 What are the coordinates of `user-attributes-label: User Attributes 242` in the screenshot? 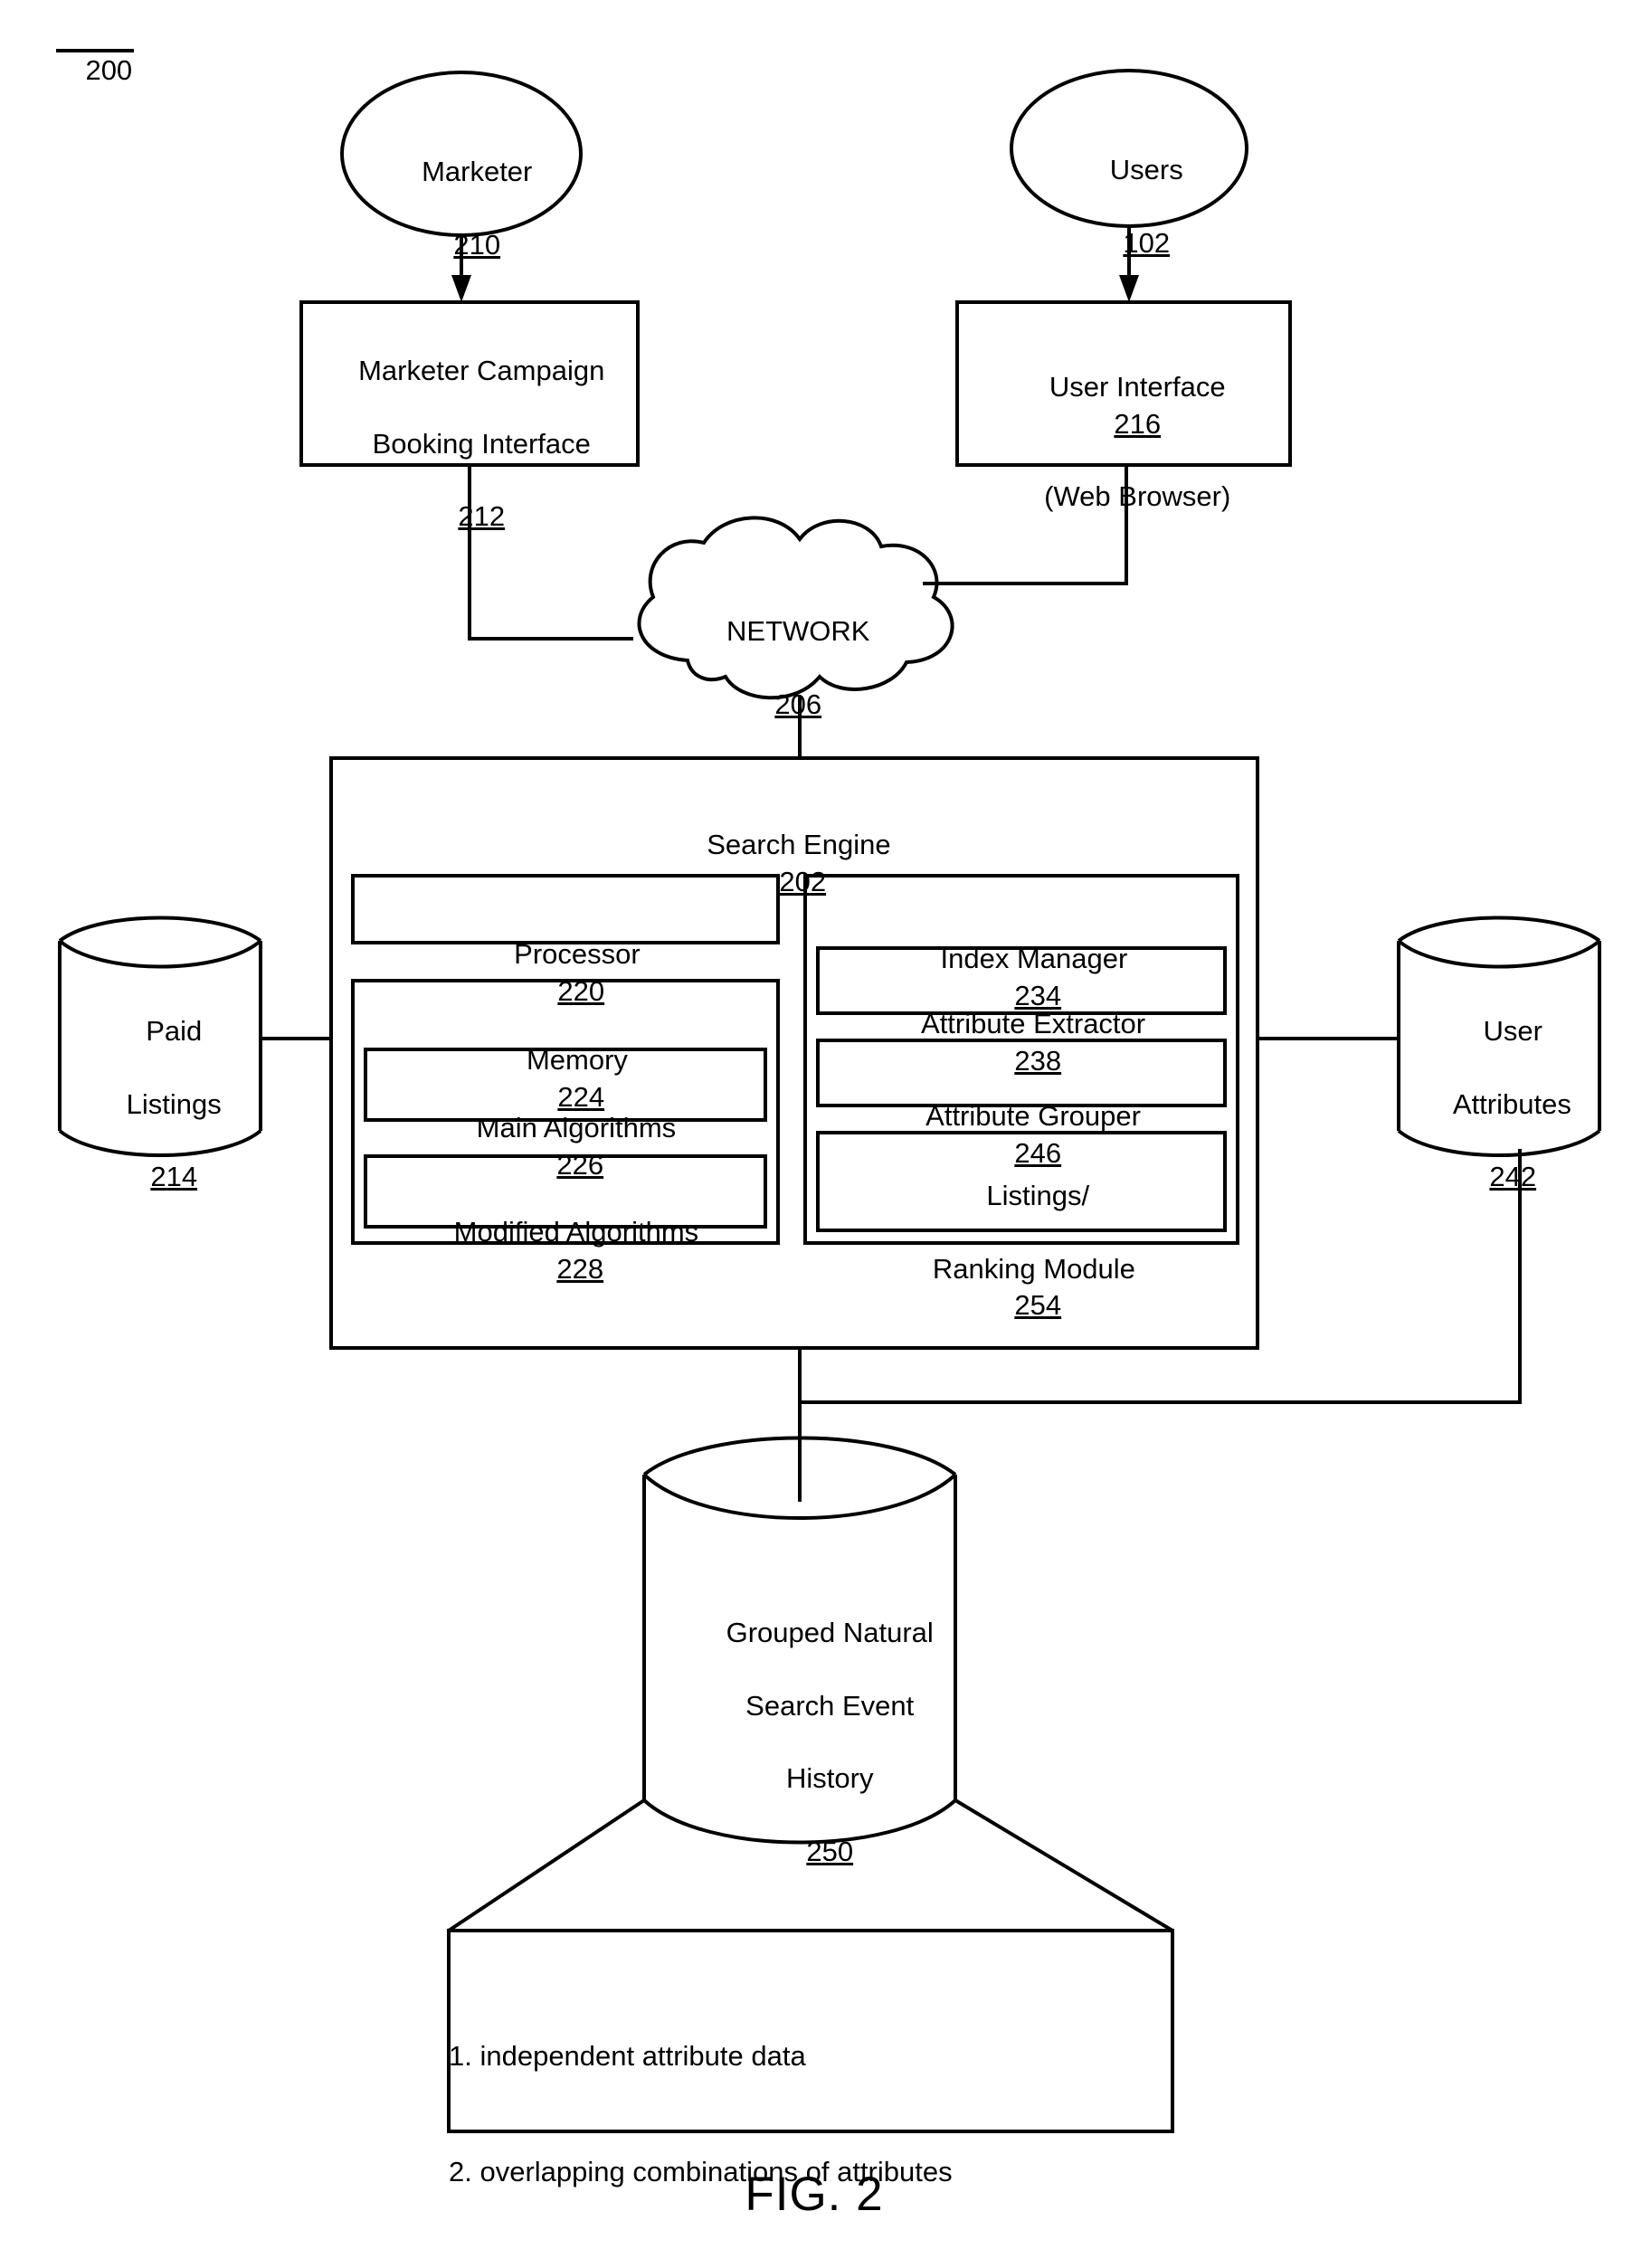 It's located at (1497, 1104).